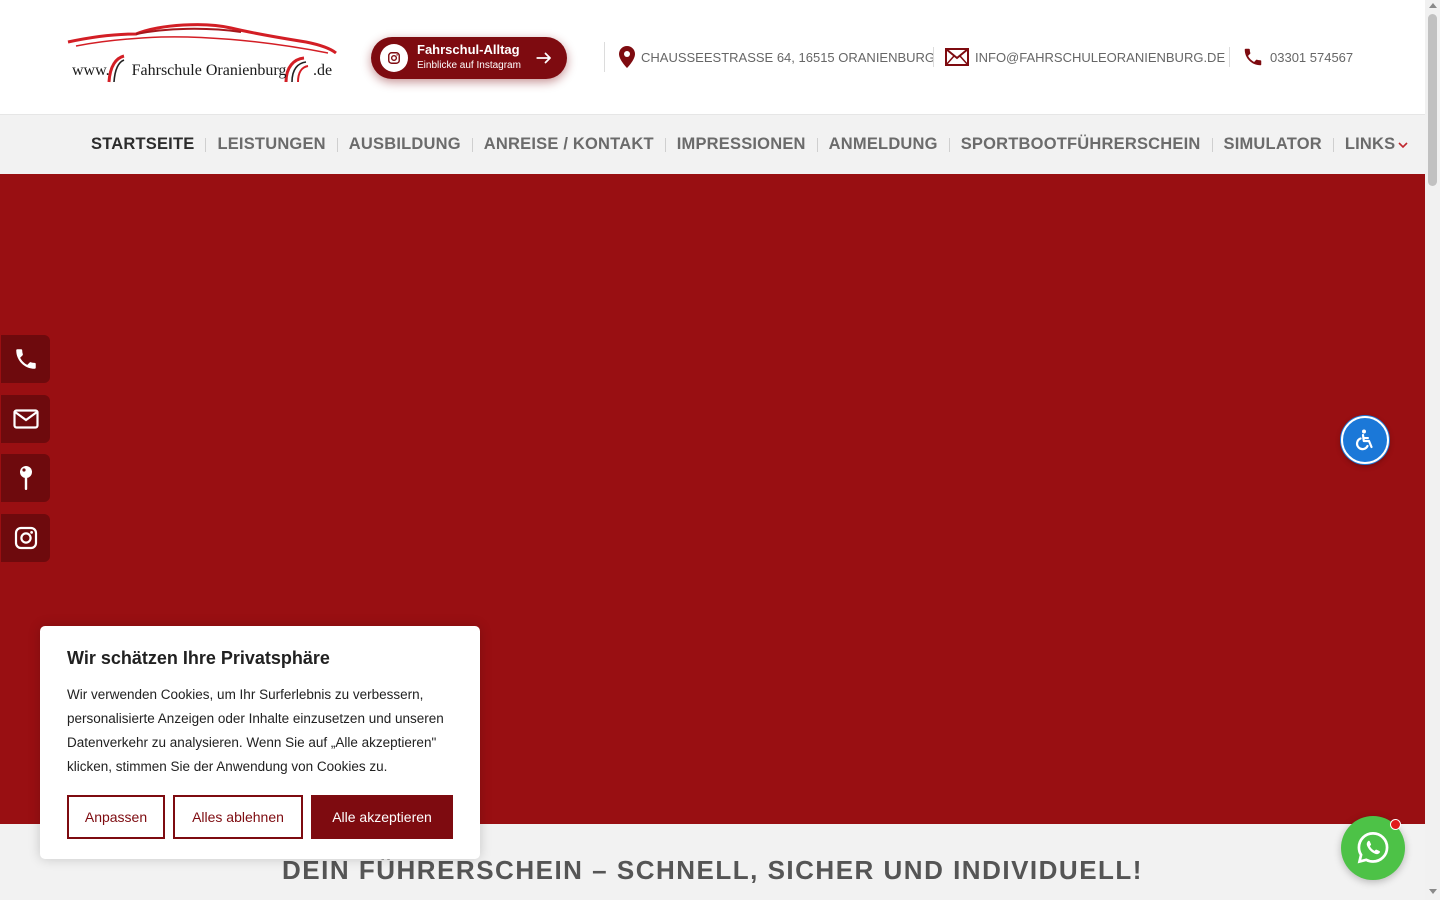  What do you see at coordinates (271, 144) in the screenshot?
I see `nav-item-leistungen: LEISTUNGEN` at bounding box center [271, 144].